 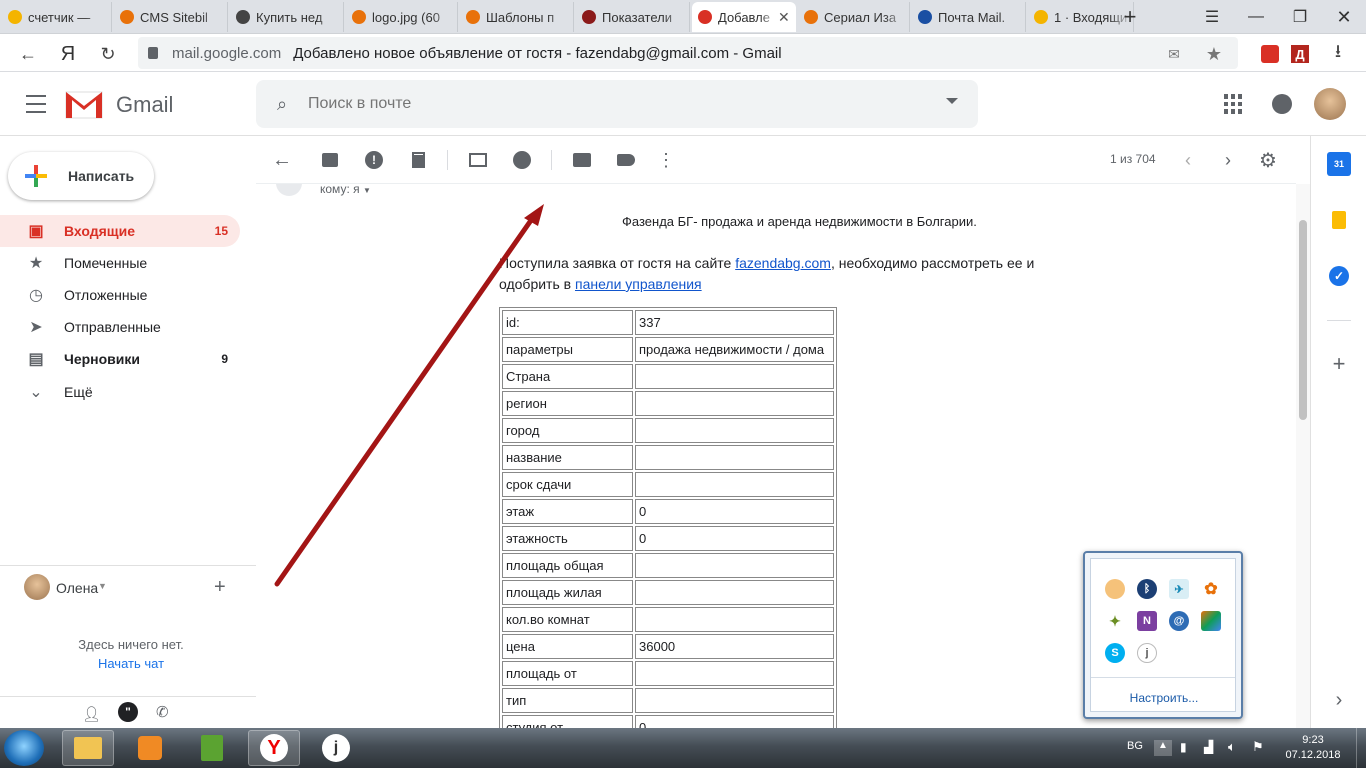 What do you see at coordinates (287, 17) in the screenshot?
I see `browser-tab: Купить нед` at bounding box center [287, 17].